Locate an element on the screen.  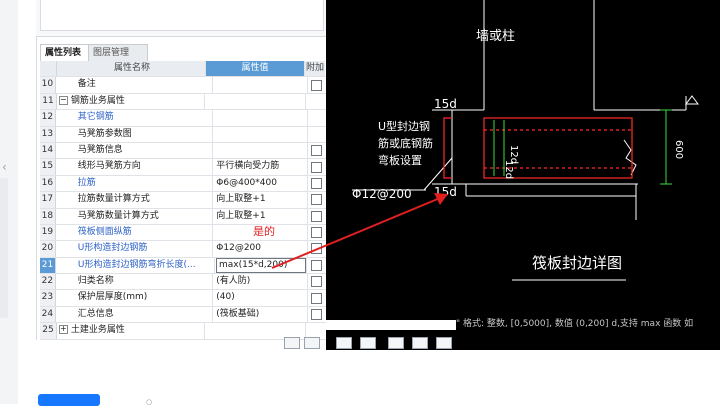
primary-button is located at coordinates (69, 400).